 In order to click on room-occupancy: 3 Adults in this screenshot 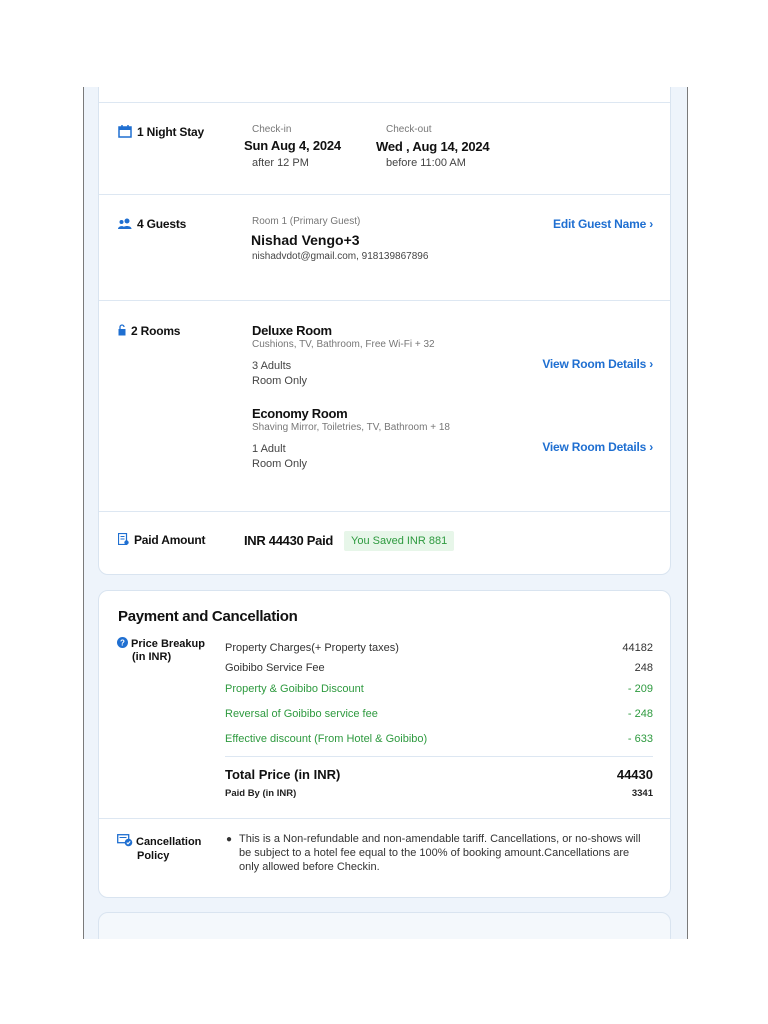, I will do `click(272, 366)`.